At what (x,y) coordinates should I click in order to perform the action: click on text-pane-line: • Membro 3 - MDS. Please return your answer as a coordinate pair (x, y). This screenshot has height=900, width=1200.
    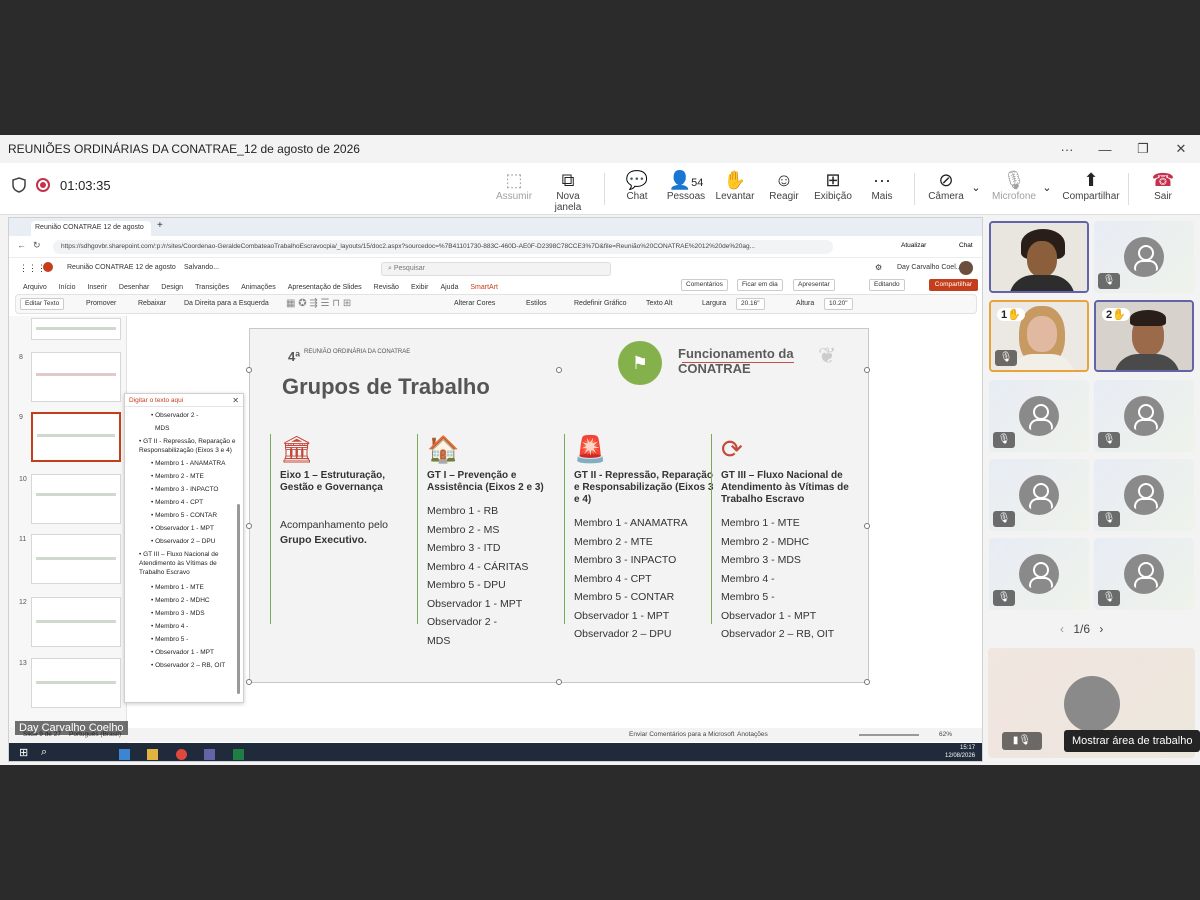
    Looking at the image, I should click on (178, 613).